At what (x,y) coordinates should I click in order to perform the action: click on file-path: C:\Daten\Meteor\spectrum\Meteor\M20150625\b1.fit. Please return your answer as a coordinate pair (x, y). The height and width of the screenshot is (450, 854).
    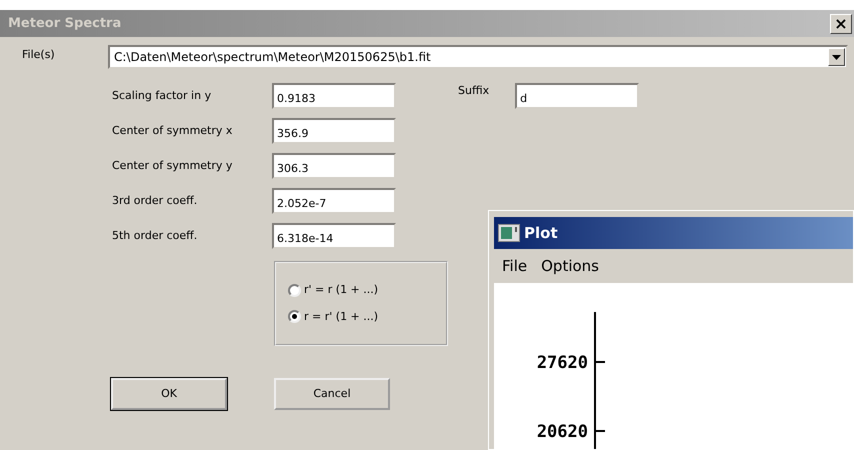
    Looking at the image, I should click on (272, 57).